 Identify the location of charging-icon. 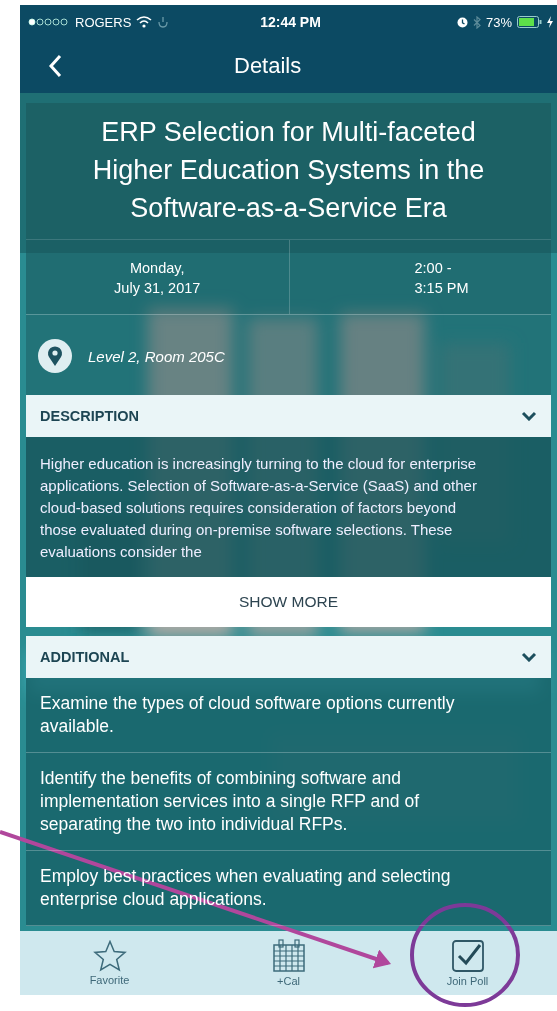
(550, 22).